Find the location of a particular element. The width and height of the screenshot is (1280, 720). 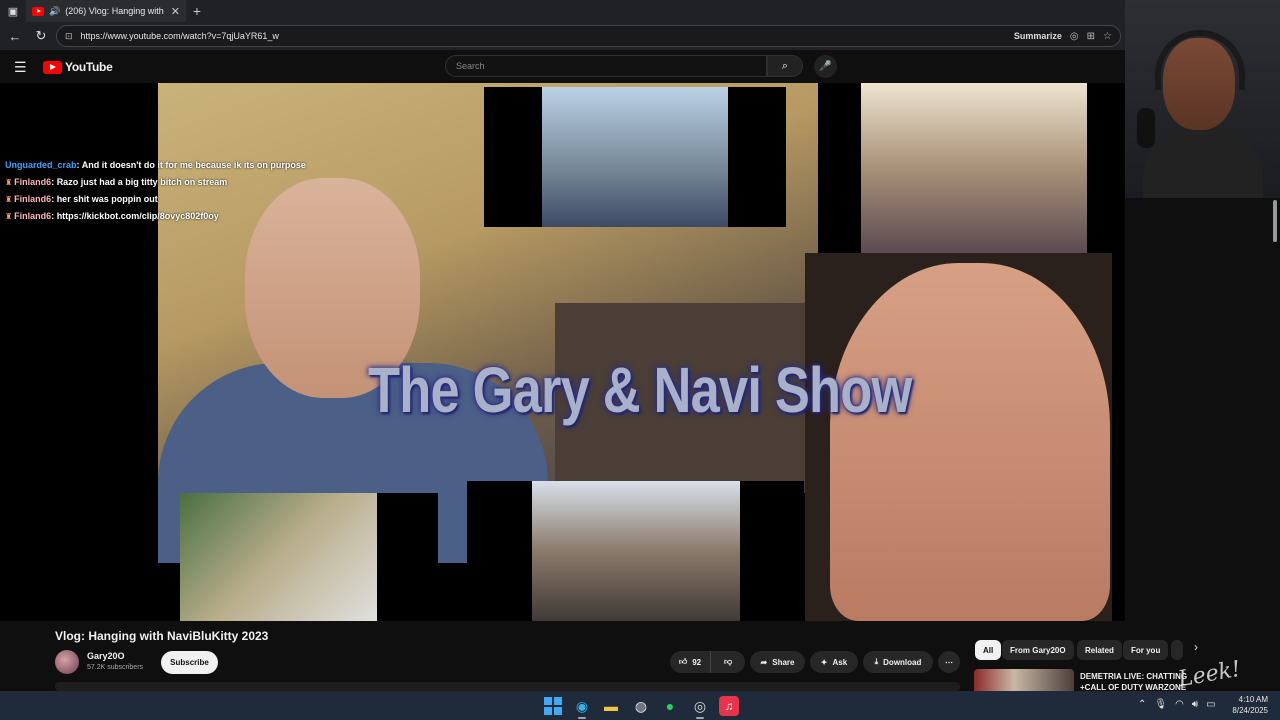

back-button: ← is located at coordinates (15, 36).